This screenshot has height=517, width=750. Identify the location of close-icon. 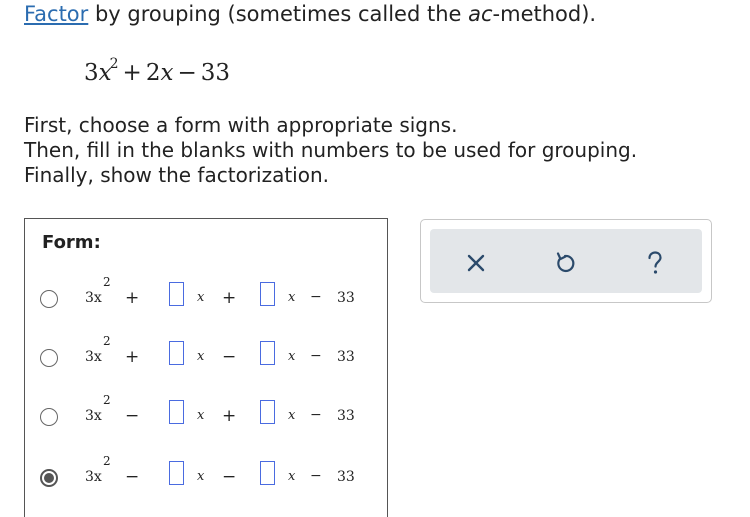
(476, 263).